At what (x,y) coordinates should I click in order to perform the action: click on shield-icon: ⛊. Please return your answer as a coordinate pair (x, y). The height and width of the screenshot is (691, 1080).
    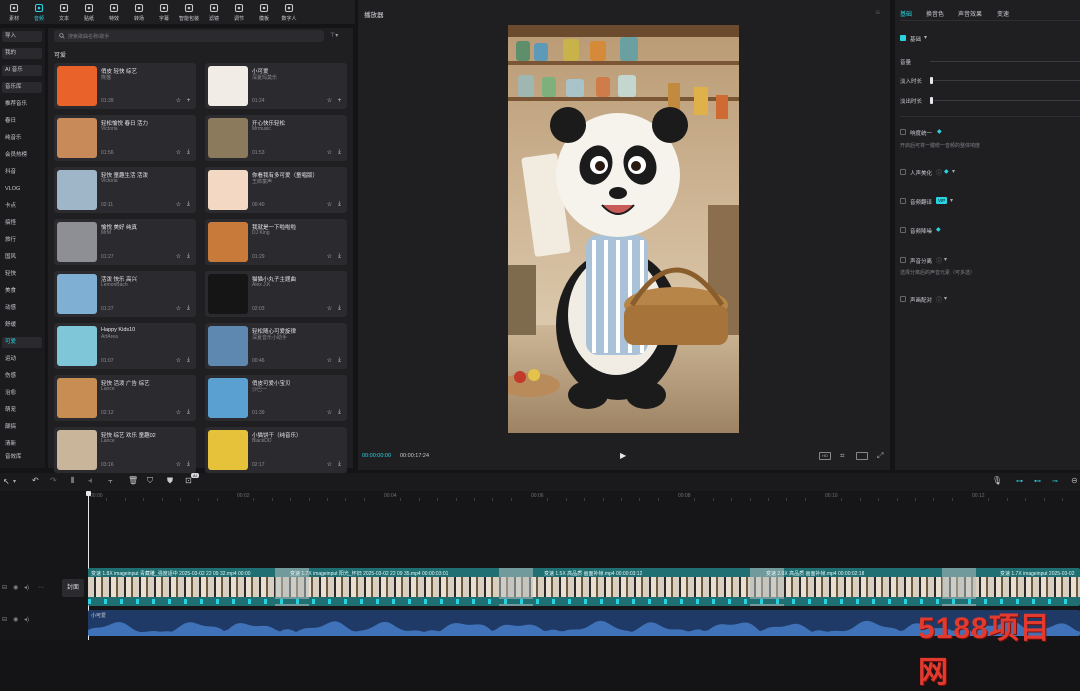
    Looking at the image, I should click on (170, 481).